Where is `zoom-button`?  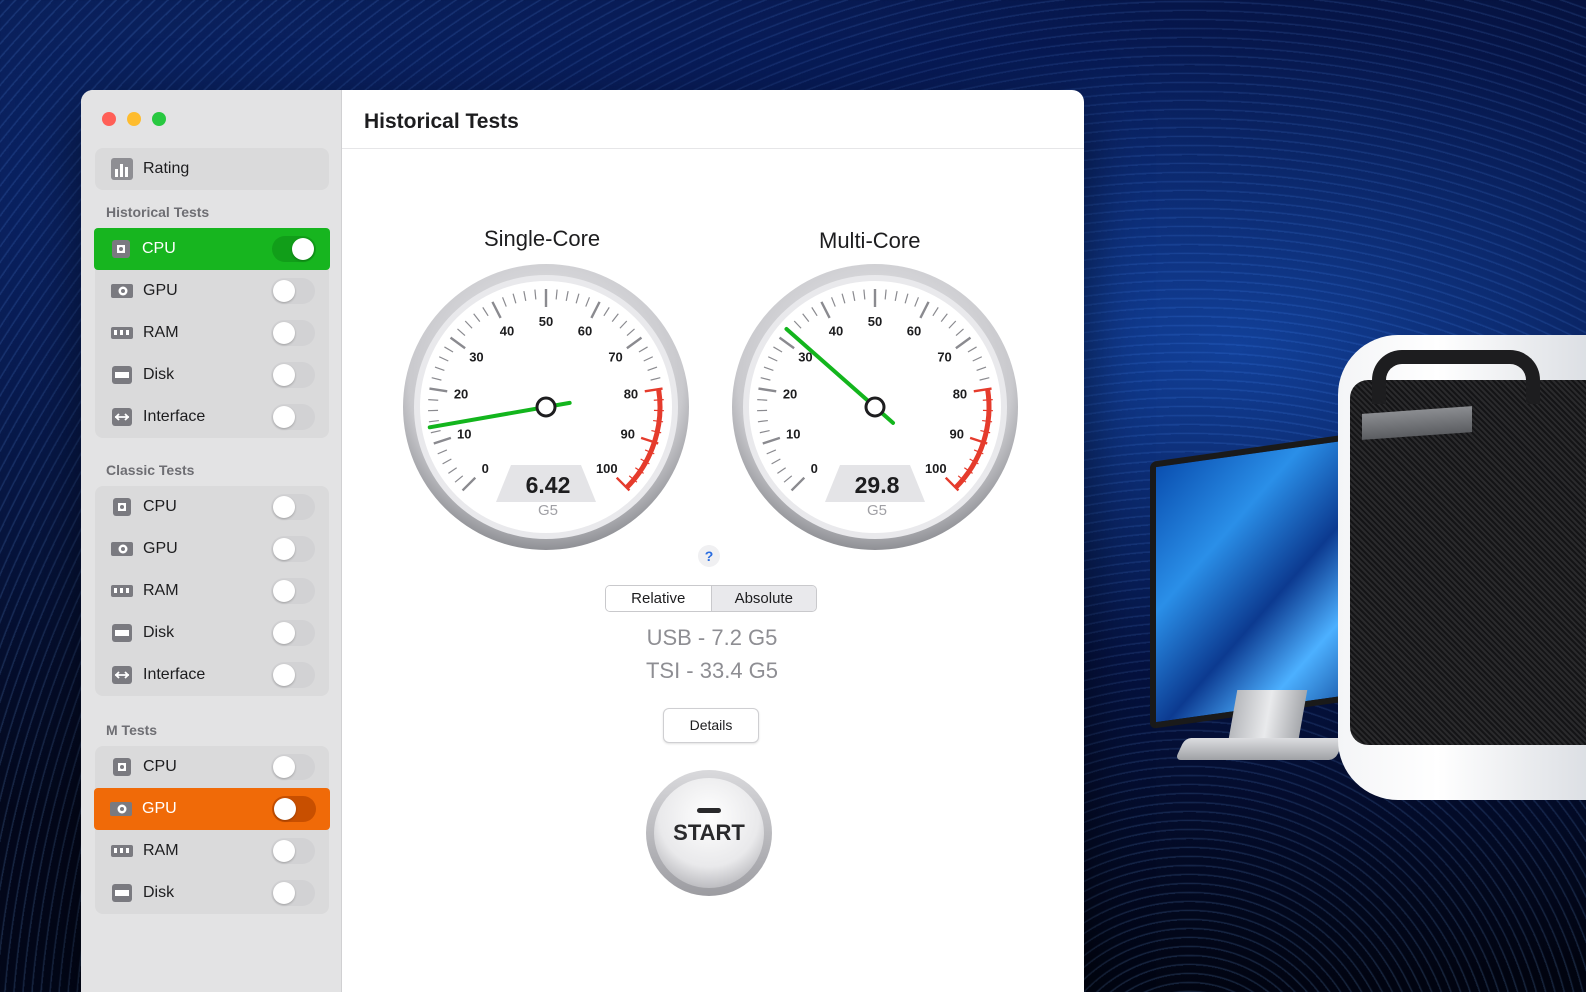 zoom-button is located at coordinates (159, 119).